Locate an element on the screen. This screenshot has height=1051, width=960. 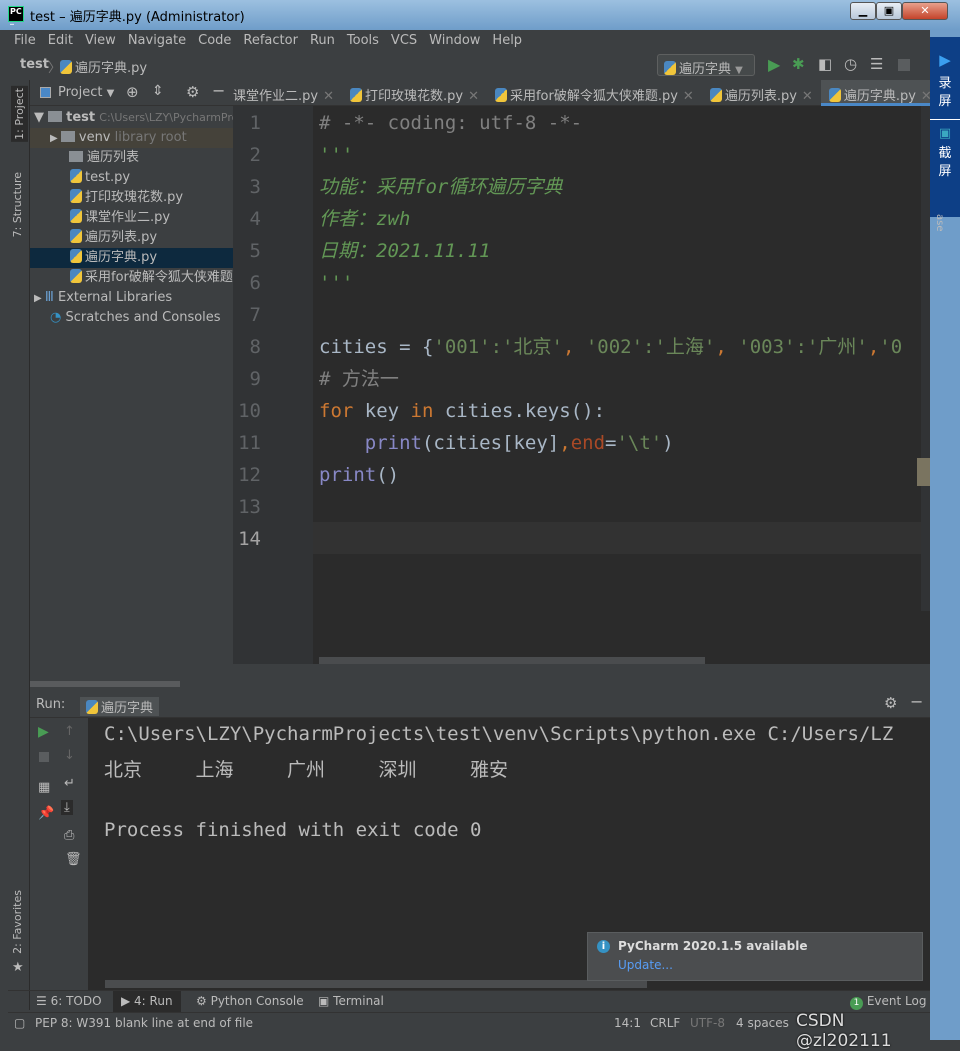
project-view-select: Project ▼ is located at coordinates (86, 92).